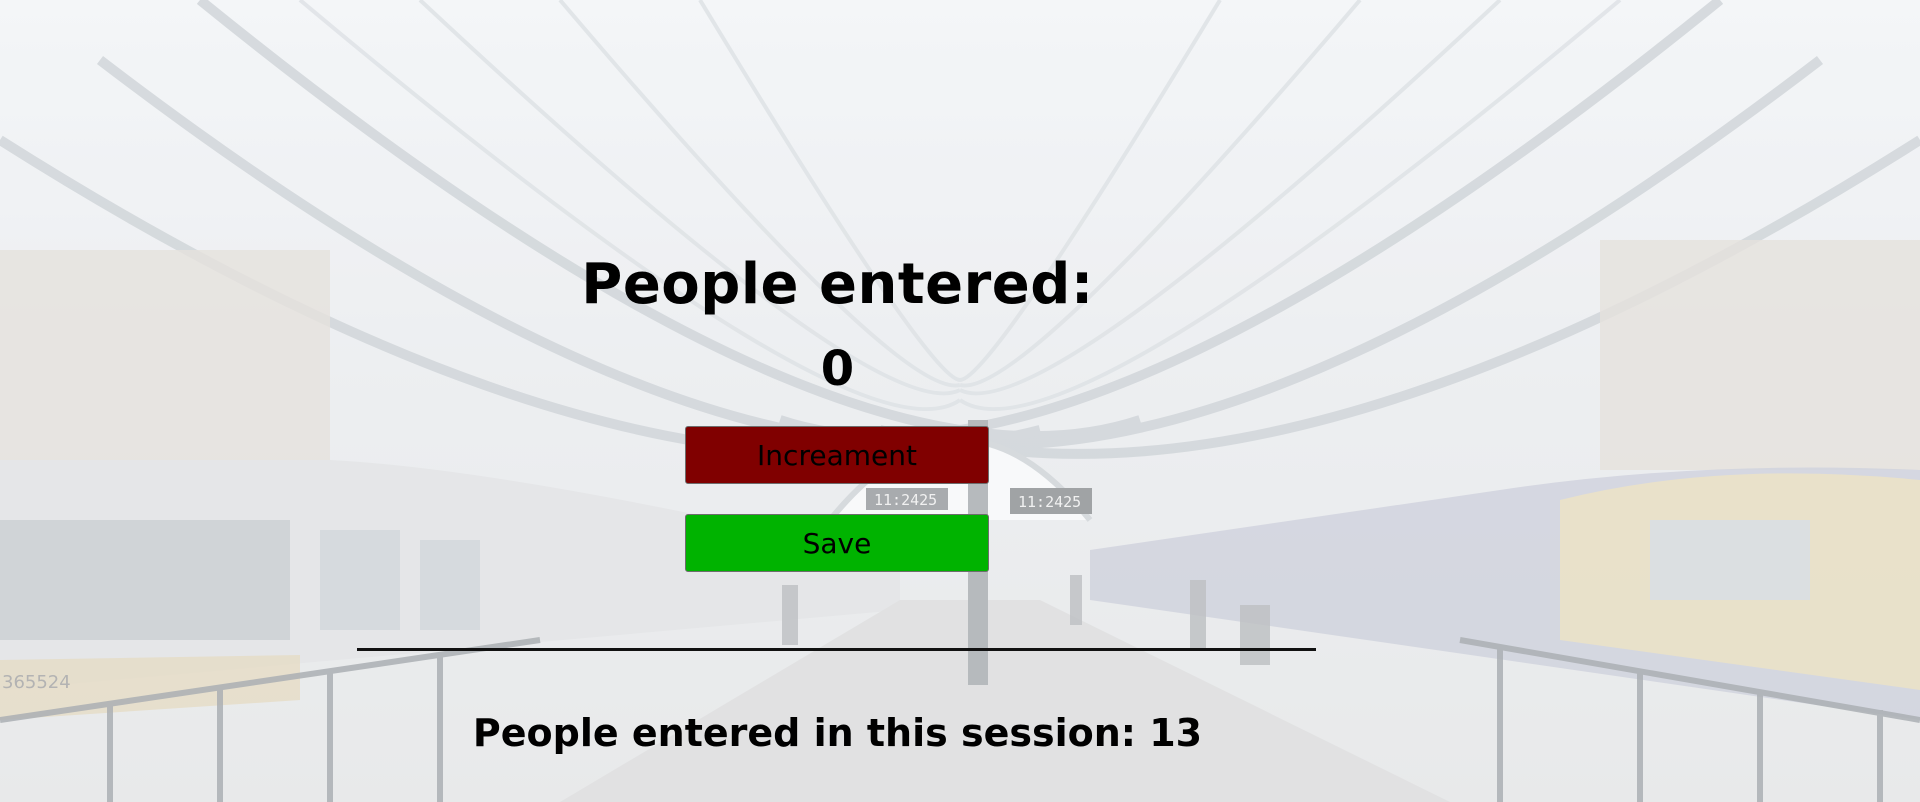 The image size is (1920, 802). What do you see at coordinates (836, 649) in the screenshot?
I see `divider` at bounding box center [836, 649].